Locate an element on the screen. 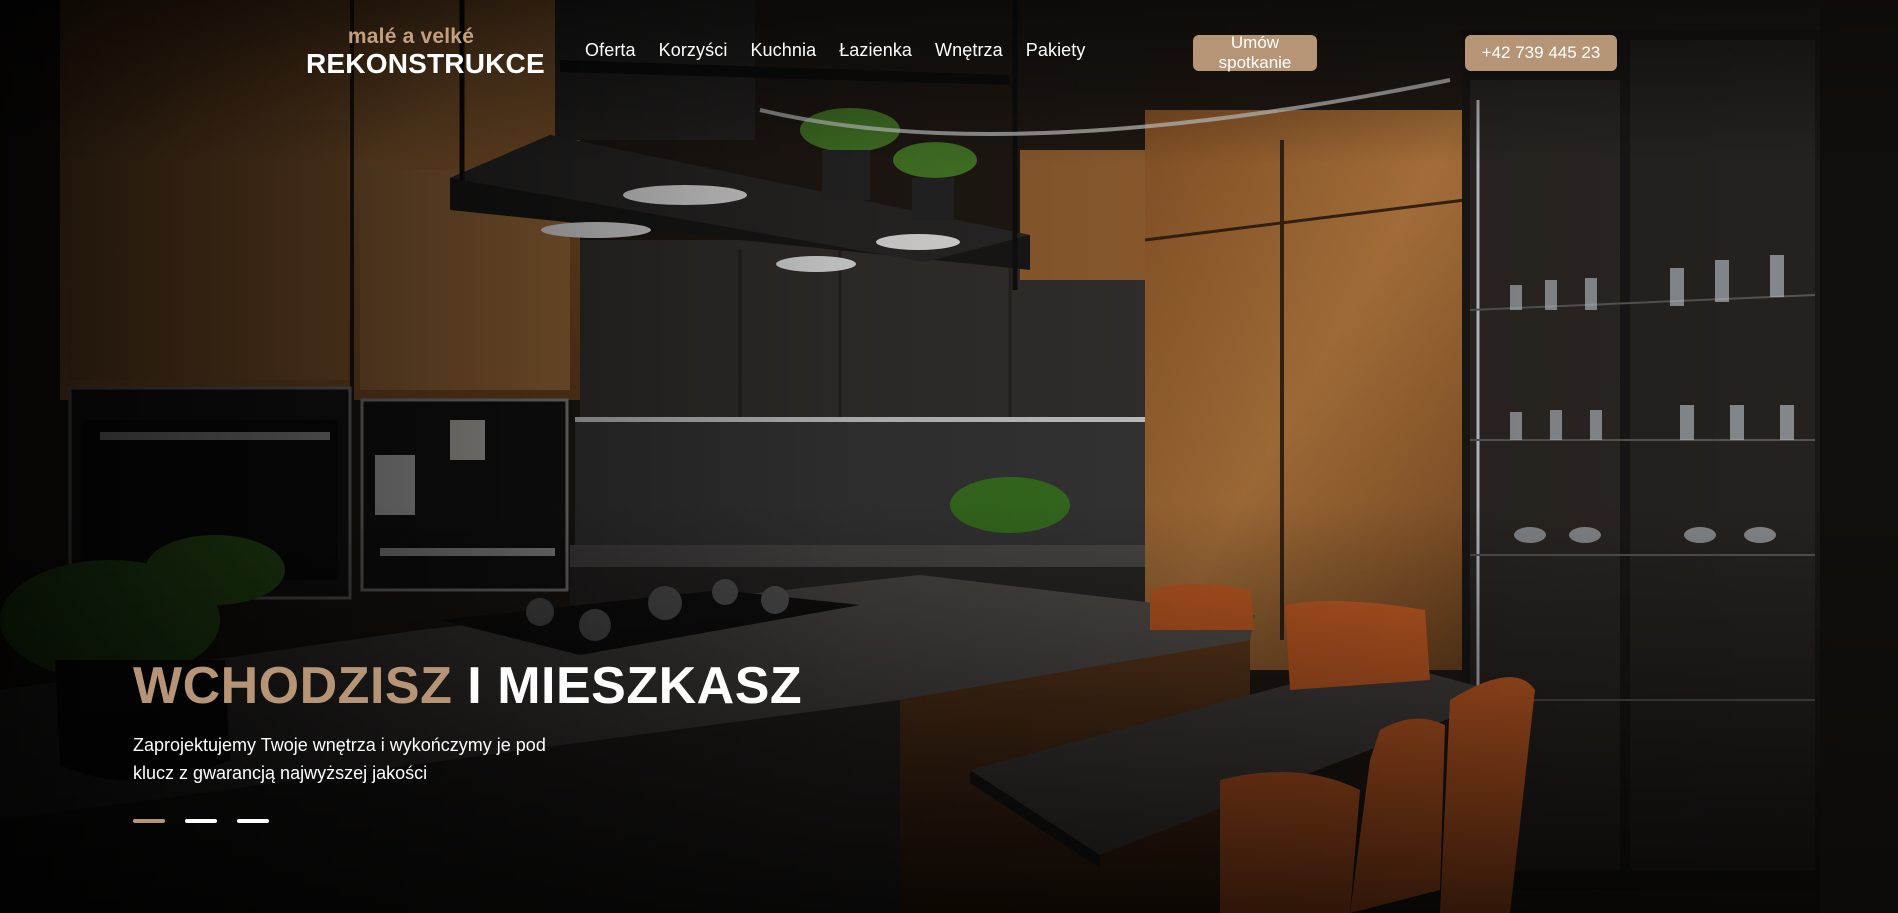 The image size is (1898, 913). nav-item-kuchnia: Kuchnia is located at coordinates (783, 50).